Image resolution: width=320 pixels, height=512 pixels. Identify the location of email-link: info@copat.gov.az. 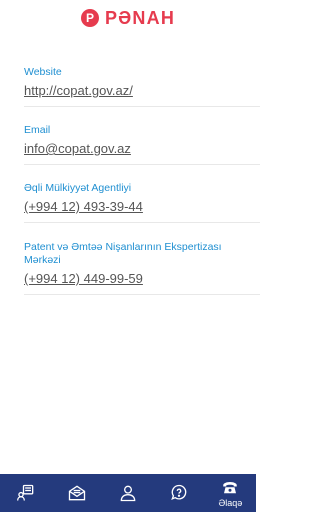
(142, 148).